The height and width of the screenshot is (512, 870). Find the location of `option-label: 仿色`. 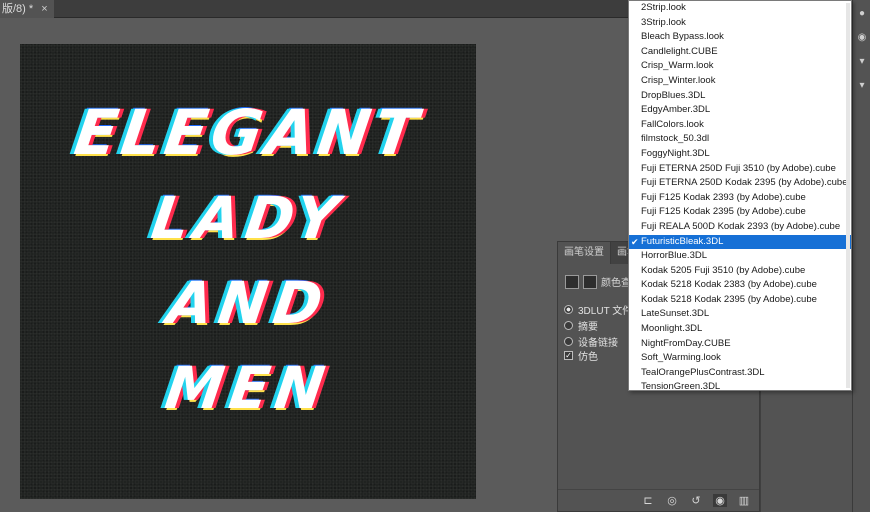

option-label: 仿色 is located at coordinates (588, 357).